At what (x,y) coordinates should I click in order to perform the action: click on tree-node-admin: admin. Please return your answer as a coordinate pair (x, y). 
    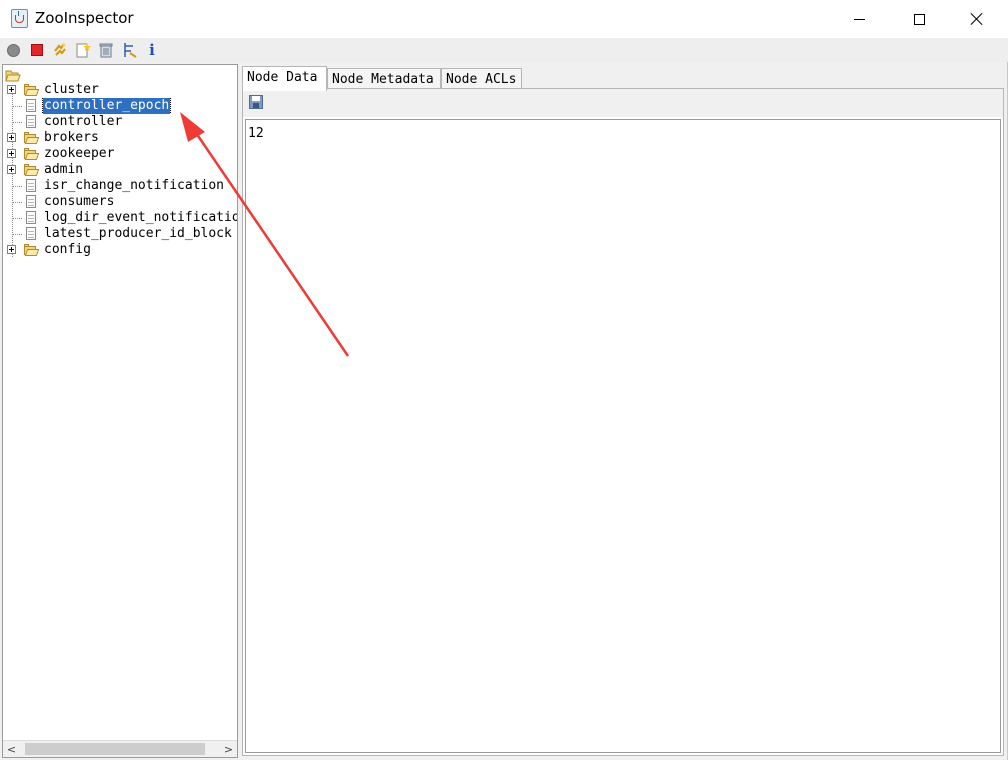
    Looking at the image, I should click on (120, 170).